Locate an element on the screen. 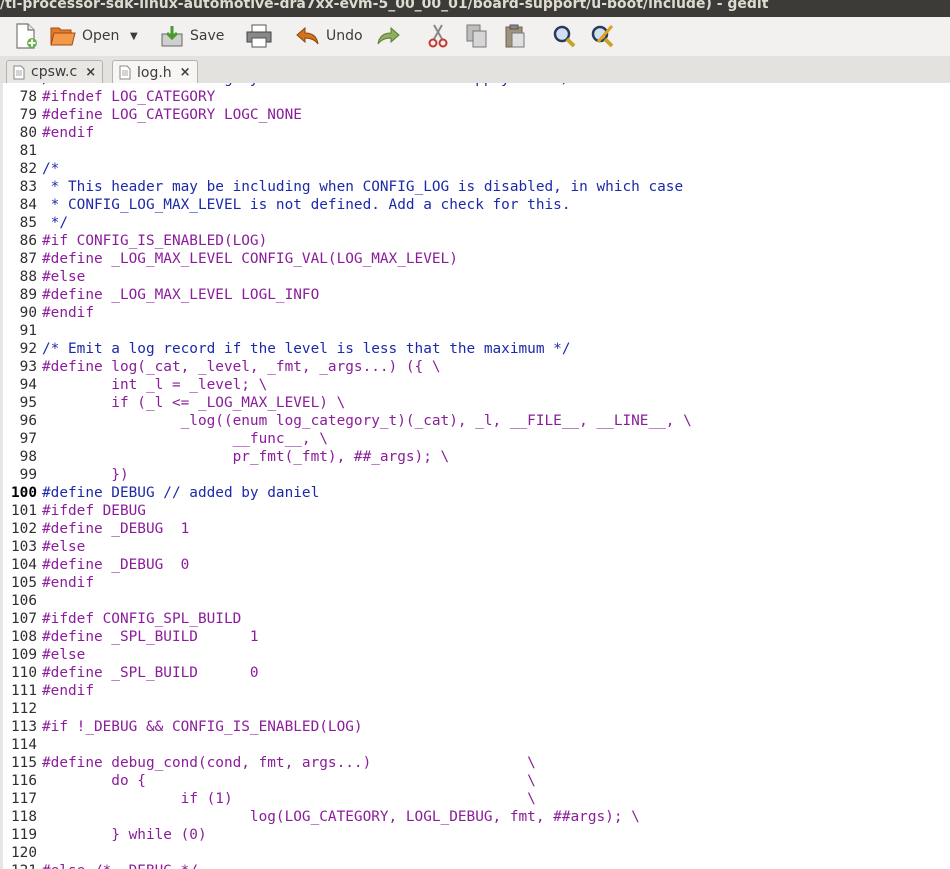 This screenshot has width=950, height=869. code-line: 105 #endif is located at coordinates (346, 583).